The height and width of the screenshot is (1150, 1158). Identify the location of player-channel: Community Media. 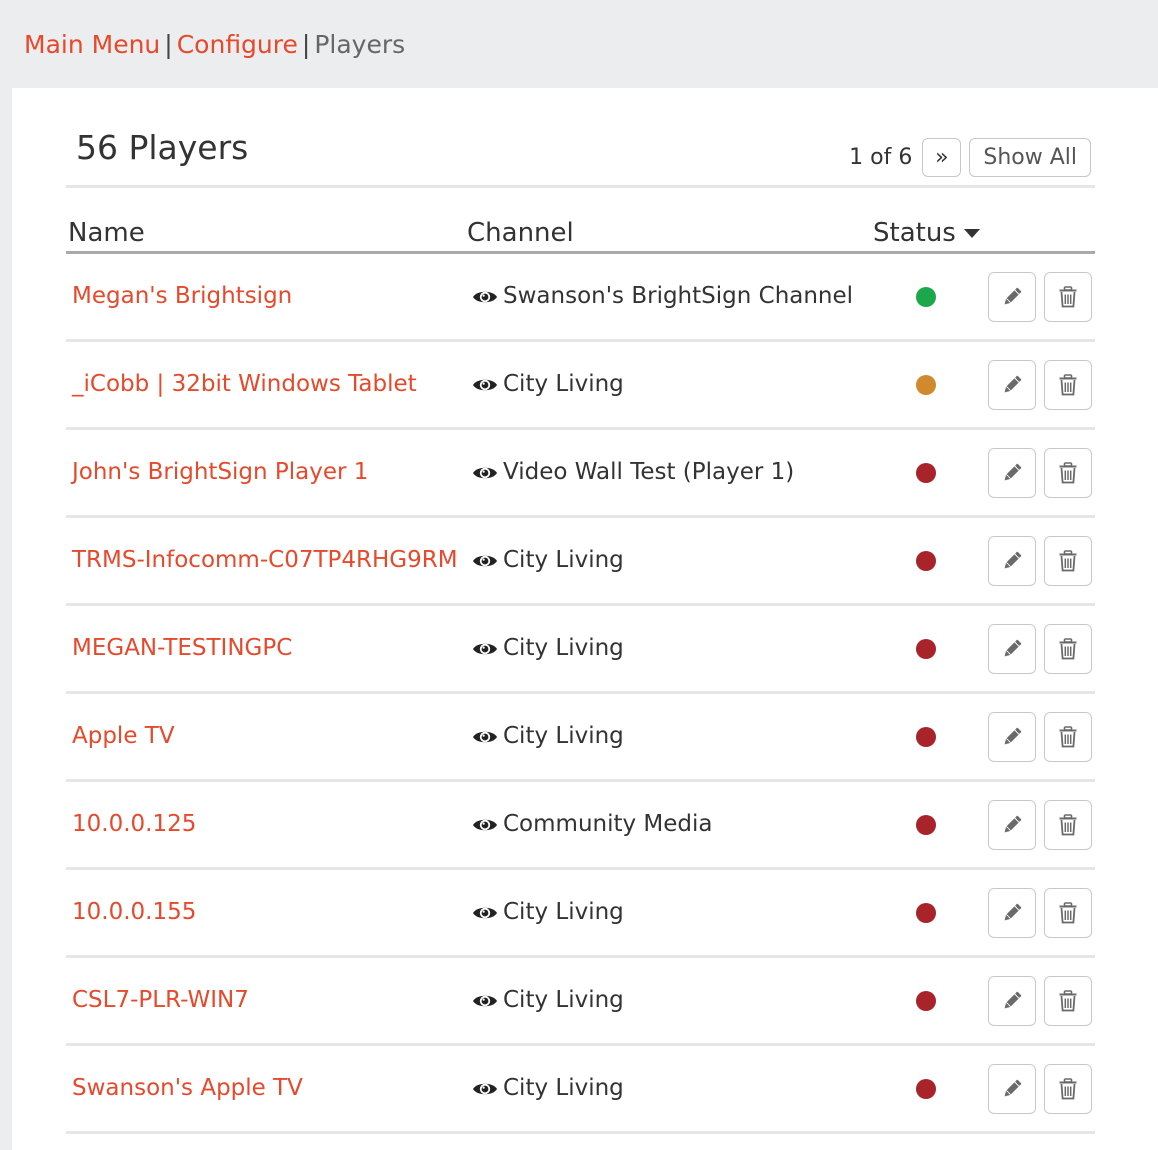
(592, 824).